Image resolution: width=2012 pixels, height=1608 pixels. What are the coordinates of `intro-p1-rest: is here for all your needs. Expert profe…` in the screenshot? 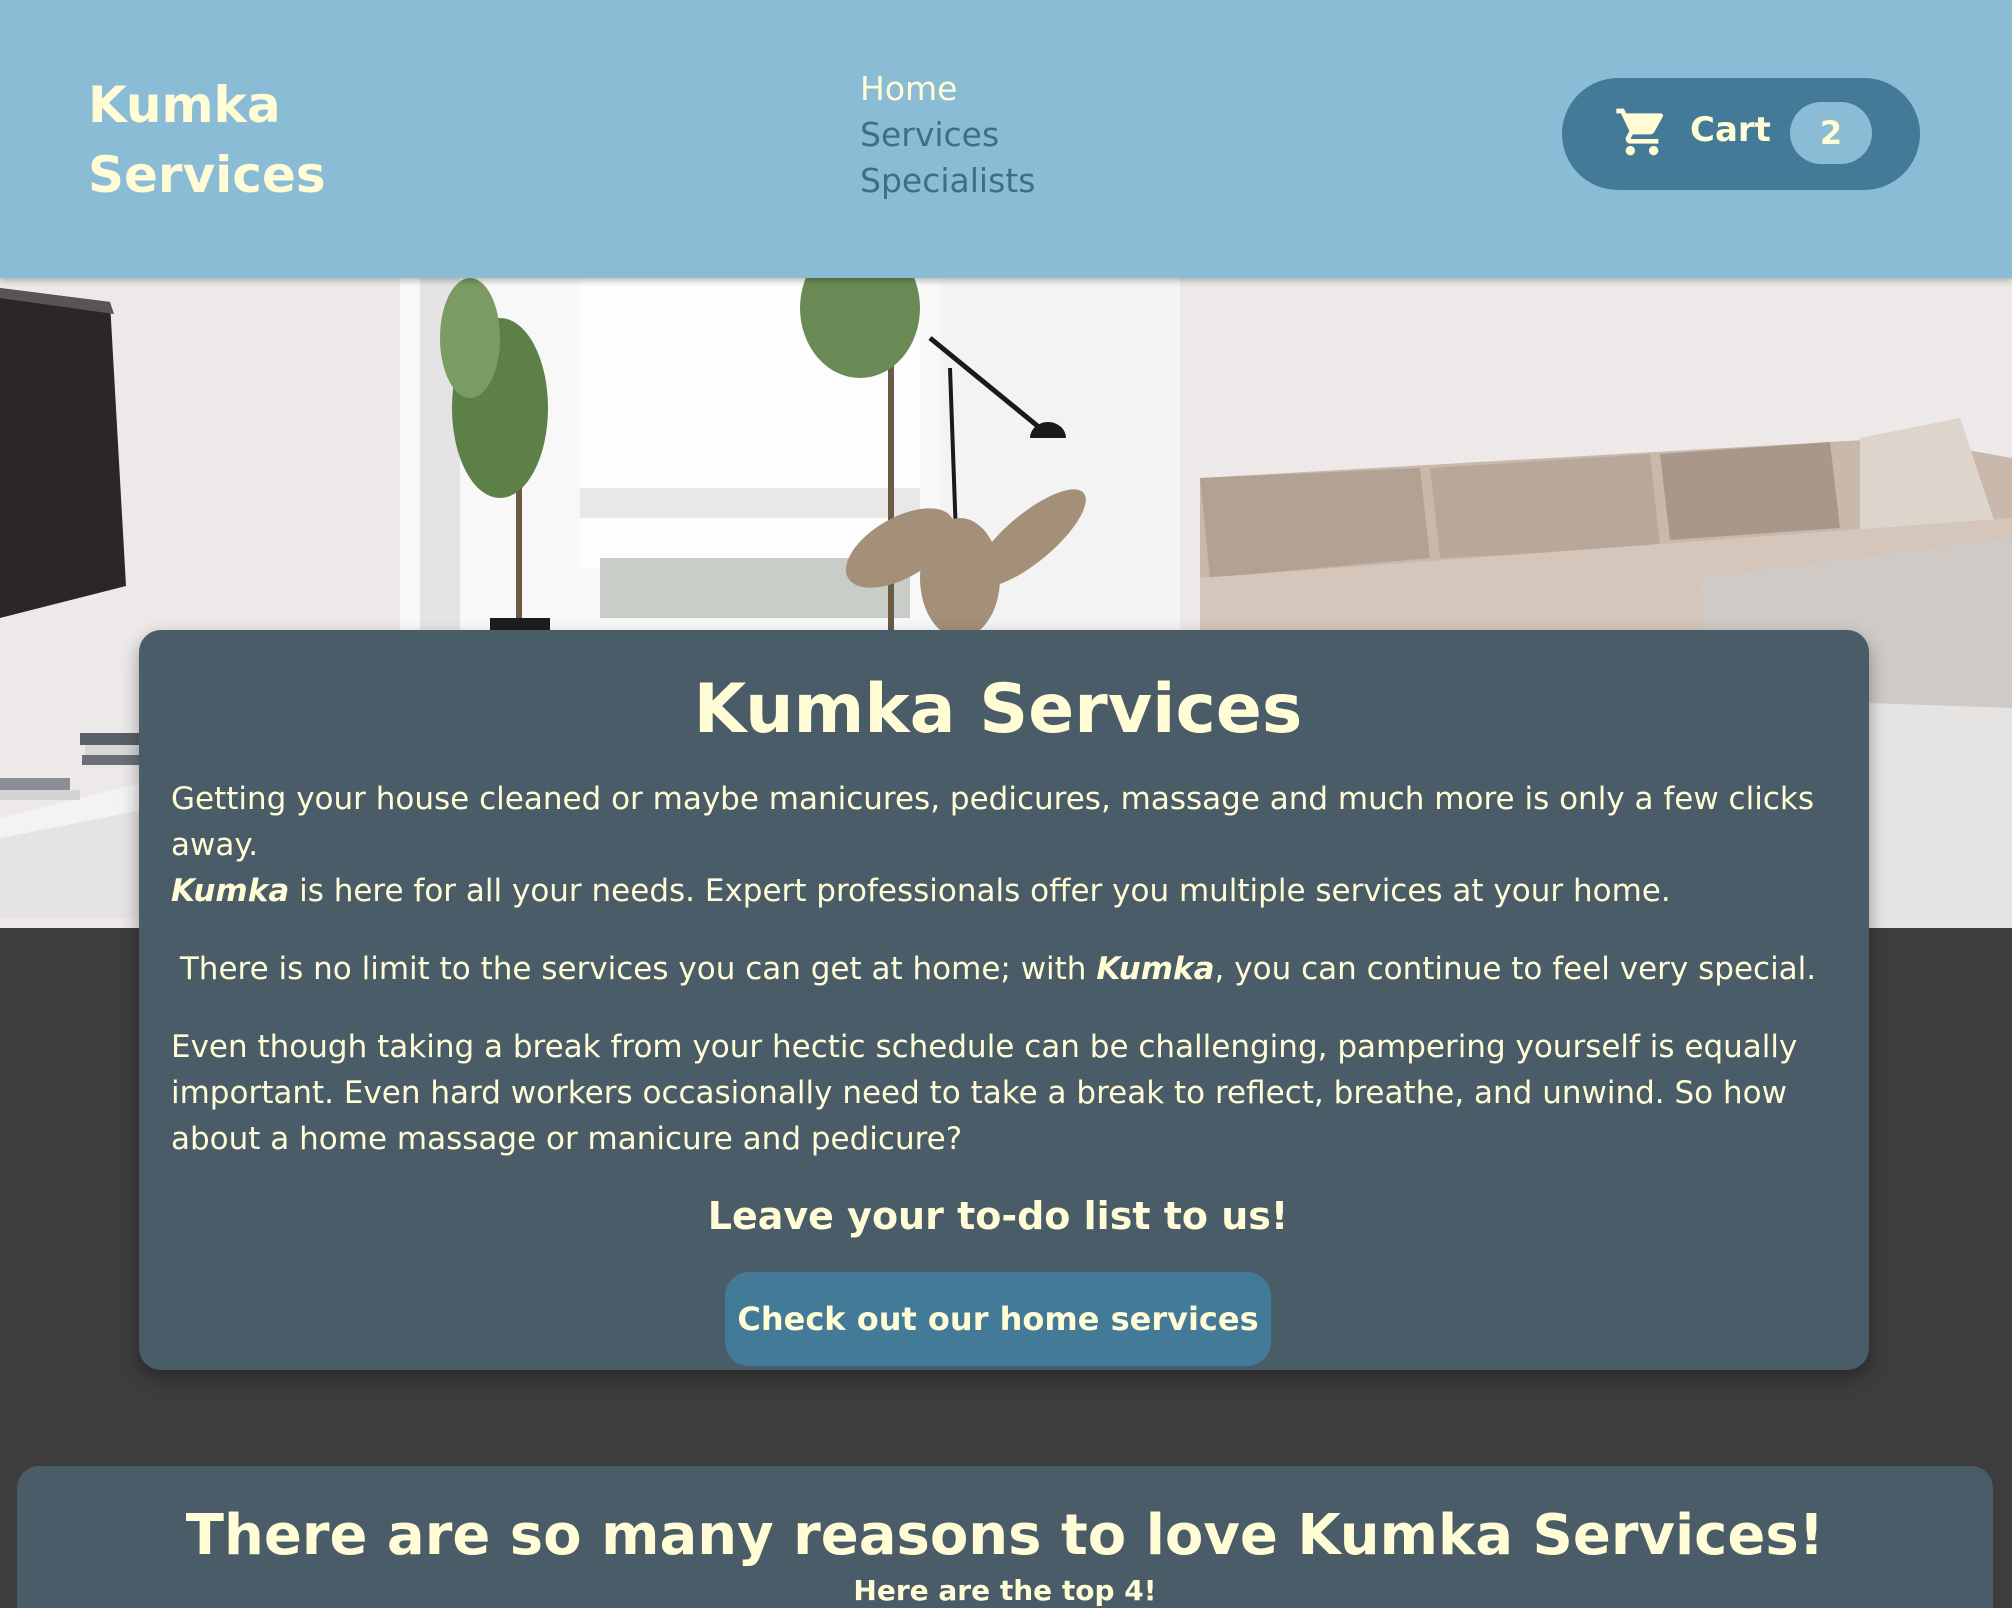 It's located at (980, 891).